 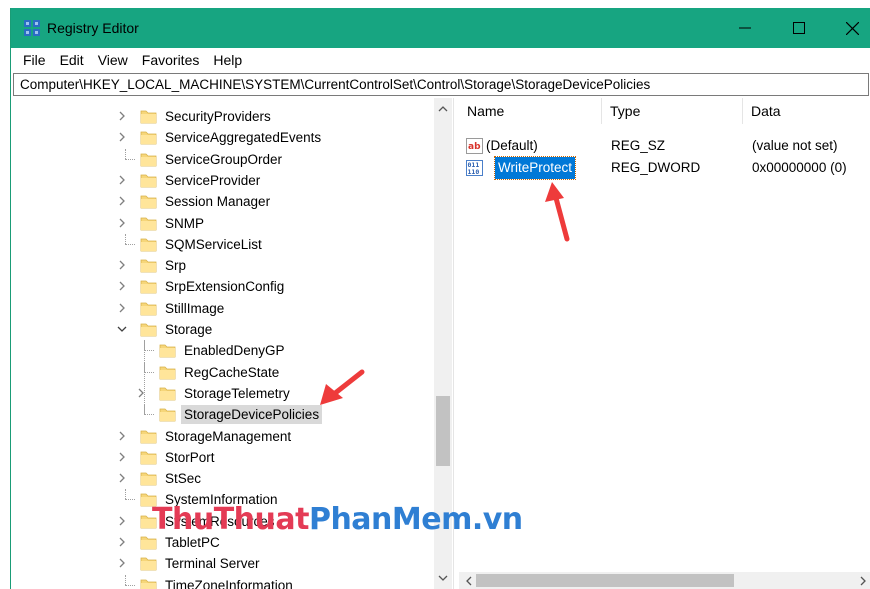 What do you see at coordinates (213, 180) in the screenshot?
I see `tree-item-label: ServiceProvider` at bounding box center [213, 180].